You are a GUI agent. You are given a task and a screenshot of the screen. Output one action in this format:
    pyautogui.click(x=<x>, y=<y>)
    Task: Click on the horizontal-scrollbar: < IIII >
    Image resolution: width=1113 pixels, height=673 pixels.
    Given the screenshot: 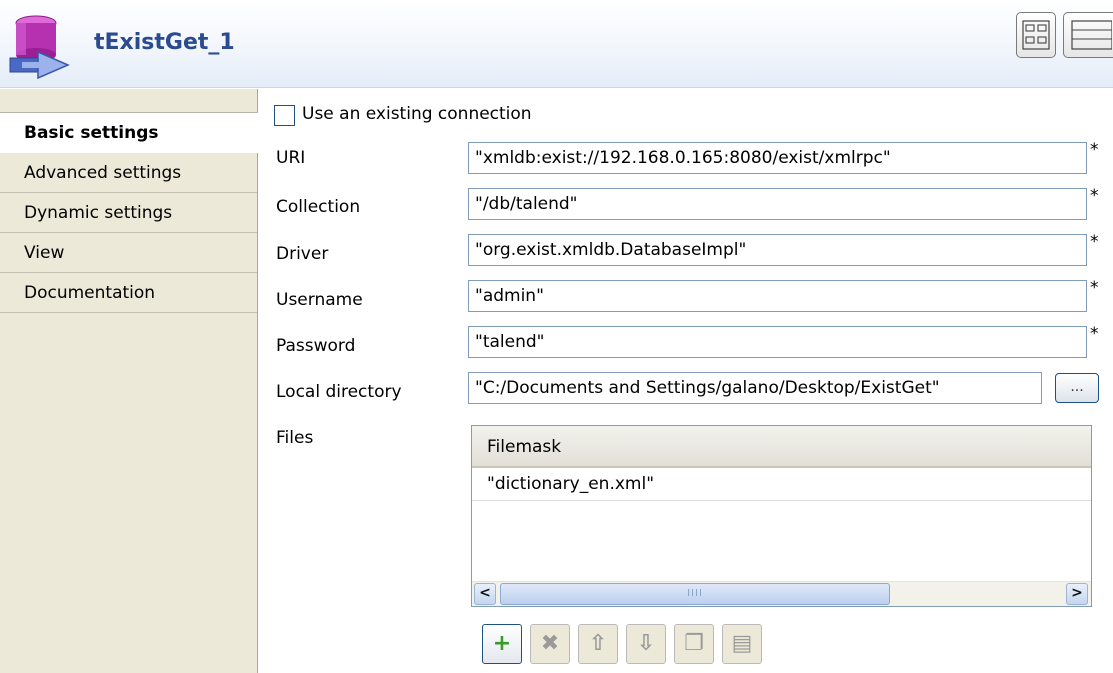 What is the action you would take?
    pyautogui.click(x=781, y=593)
    